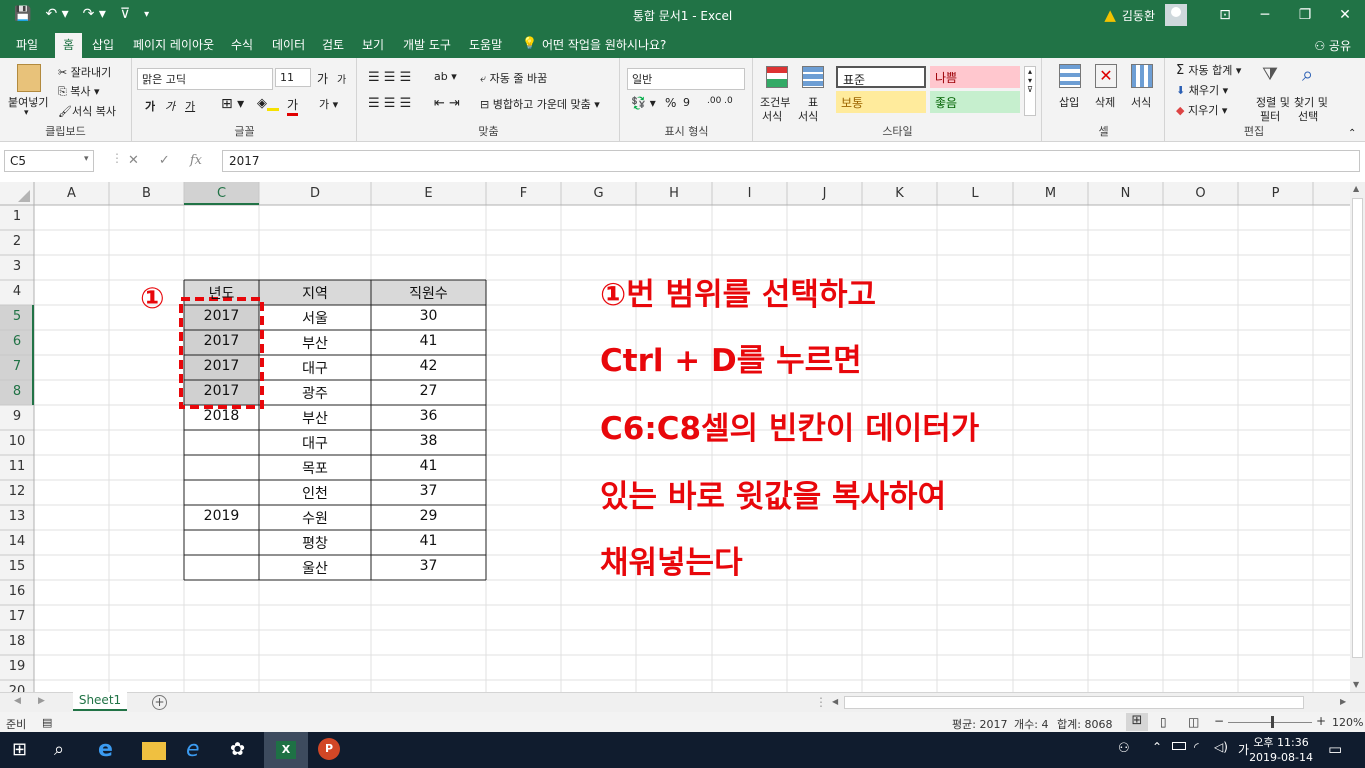  I want to click on column-header-c: C, so click(221, 193).